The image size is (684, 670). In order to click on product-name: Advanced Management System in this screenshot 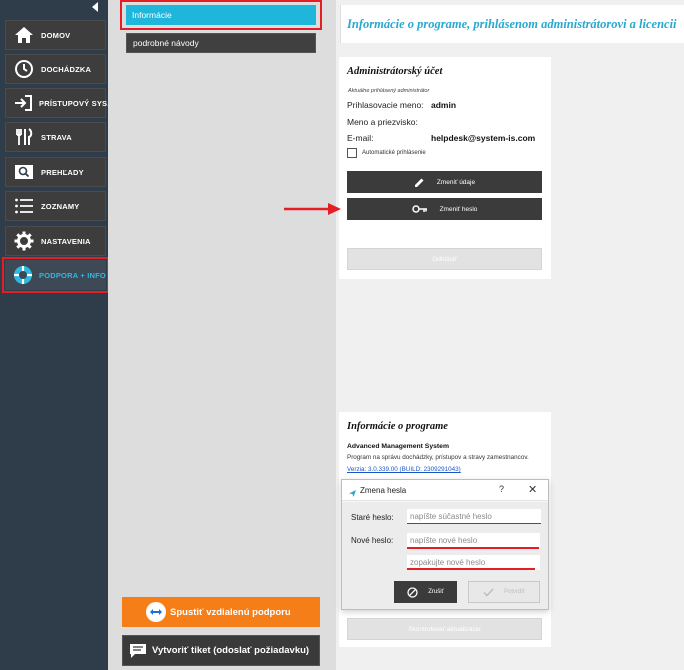, I will do `click(398, 446)`.